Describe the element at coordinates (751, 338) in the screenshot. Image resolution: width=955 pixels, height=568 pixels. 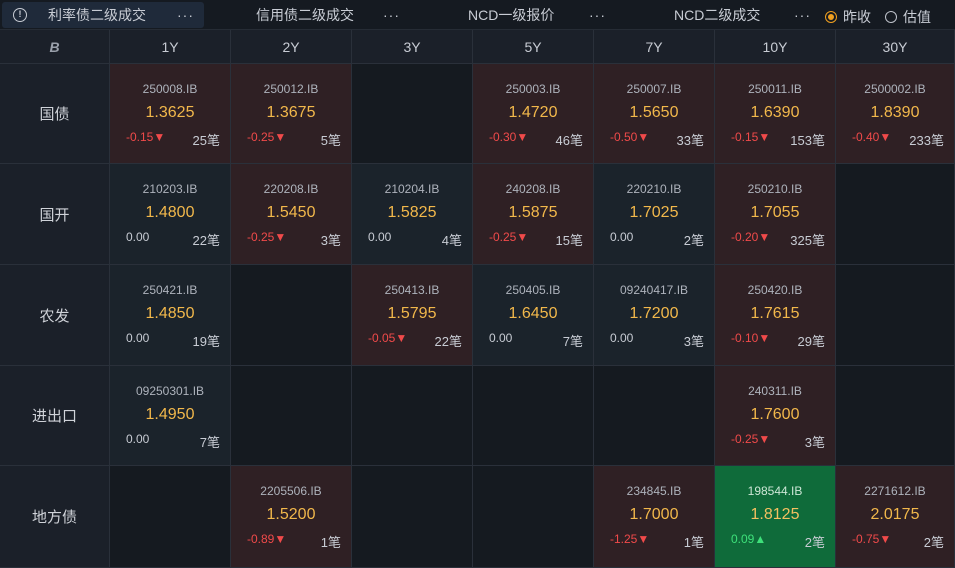
I see `change-value: -0.10▼` at that location.